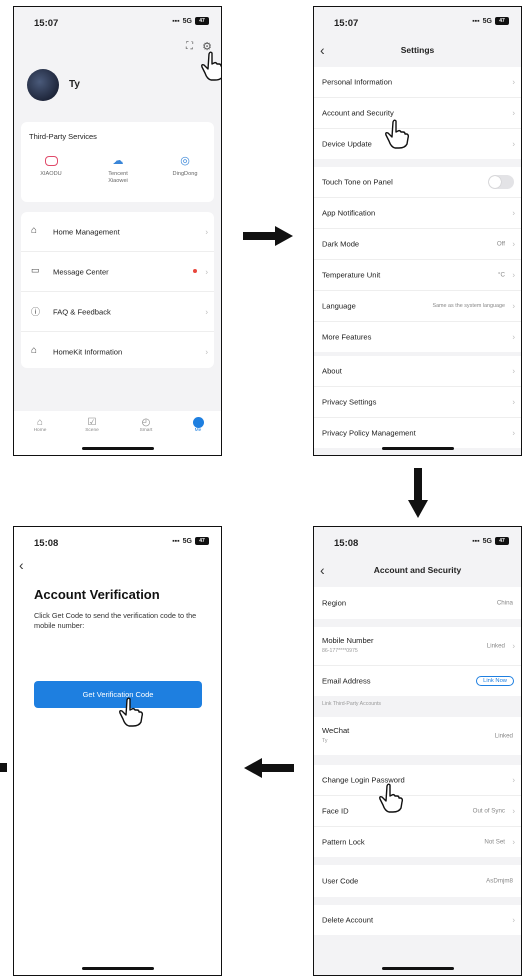 The width and height of the screenshot is (525, 978). I want to click on nav-header: ‹ Settings, so click(417, 51).